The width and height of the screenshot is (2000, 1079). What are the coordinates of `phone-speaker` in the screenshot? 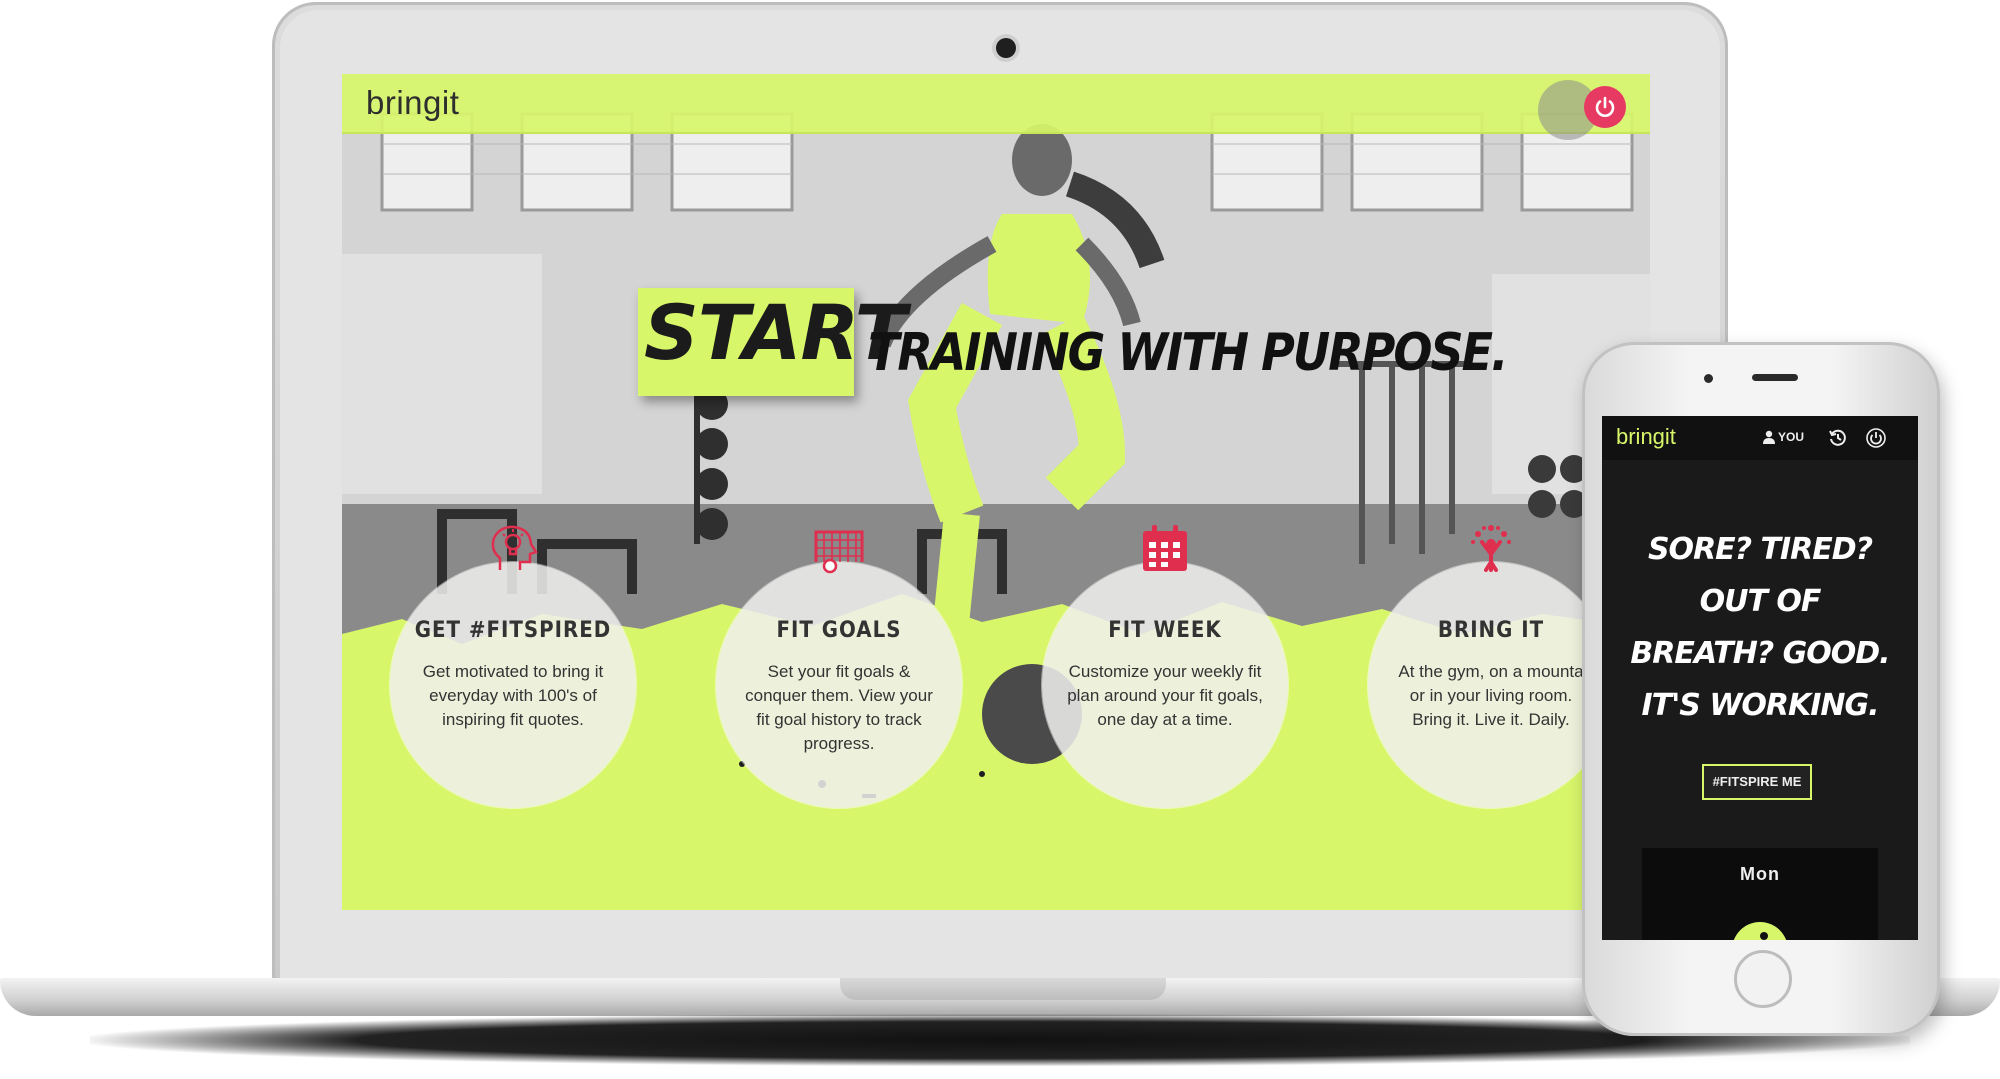 It's located at (1775, 377).